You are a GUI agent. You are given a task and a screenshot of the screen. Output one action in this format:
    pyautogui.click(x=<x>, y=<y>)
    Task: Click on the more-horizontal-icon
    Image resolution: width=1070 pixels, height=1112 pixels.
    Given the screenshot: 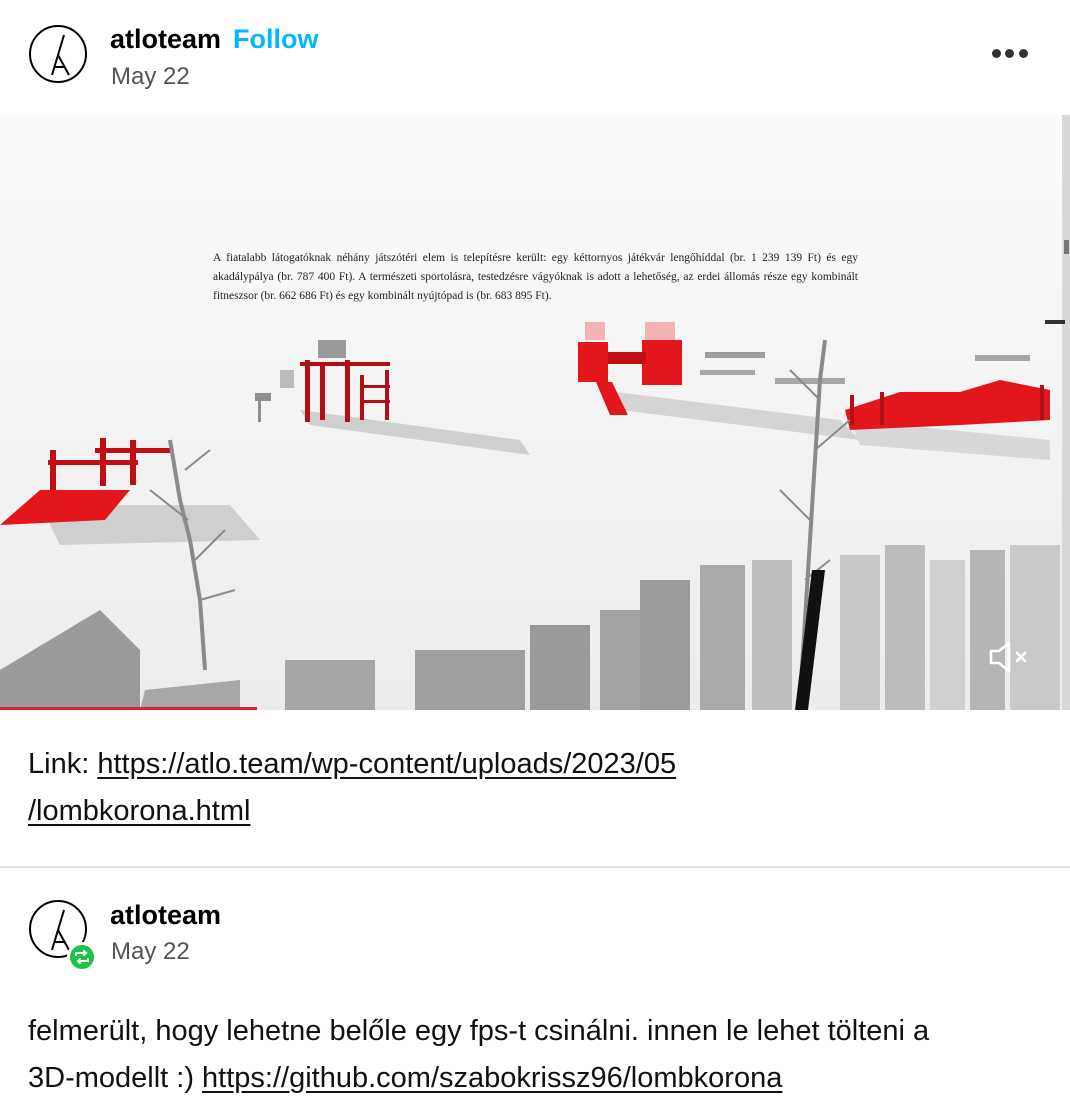 What is the action you would take?
    pyautogui.click(x=996, y=53)
    